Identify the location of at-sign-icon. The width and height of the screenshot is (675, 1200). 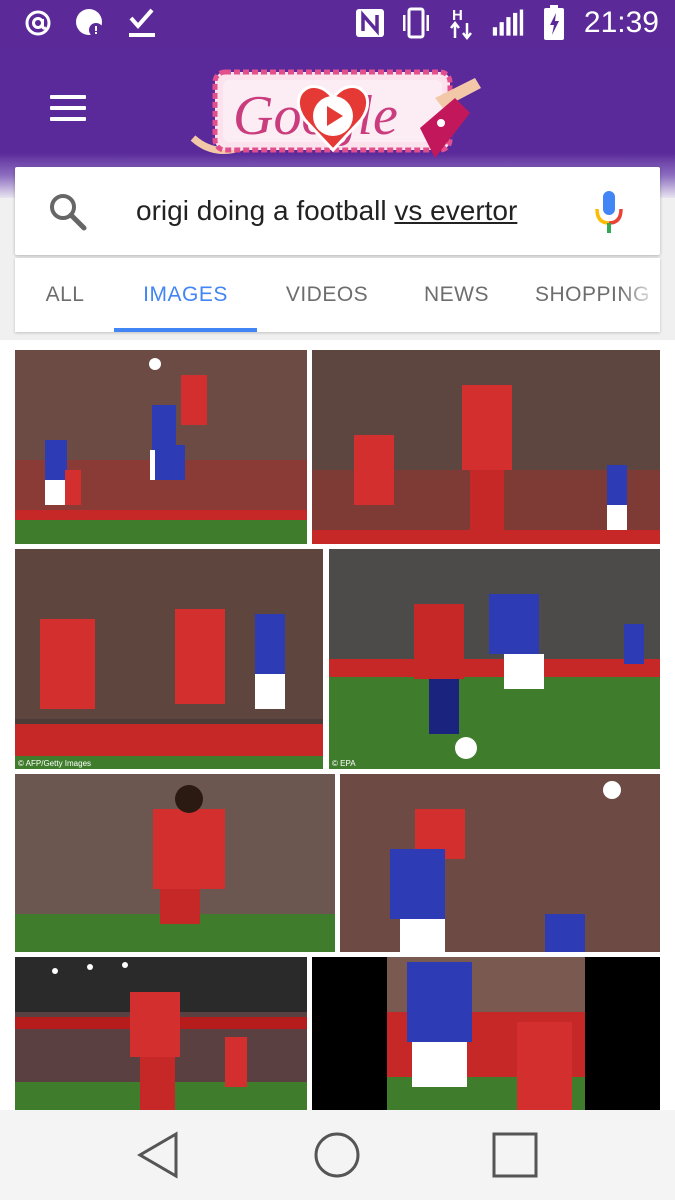
(38, 23).